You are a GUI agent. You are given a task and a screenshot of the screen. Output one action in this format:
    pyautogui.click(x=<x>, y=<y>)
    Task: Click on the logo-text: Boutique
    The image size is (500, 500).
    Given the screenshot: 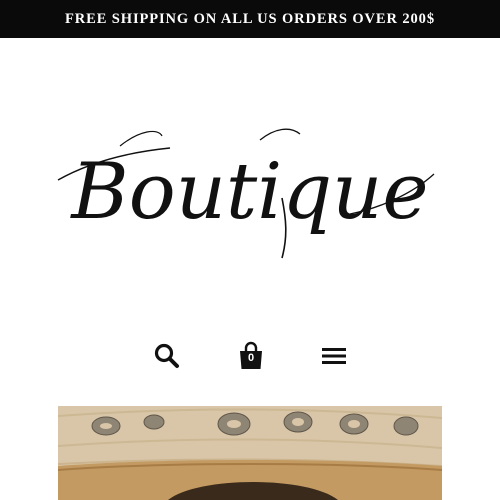 What is the action you would take?
    pyautogui.click(x=248, y=192)
    